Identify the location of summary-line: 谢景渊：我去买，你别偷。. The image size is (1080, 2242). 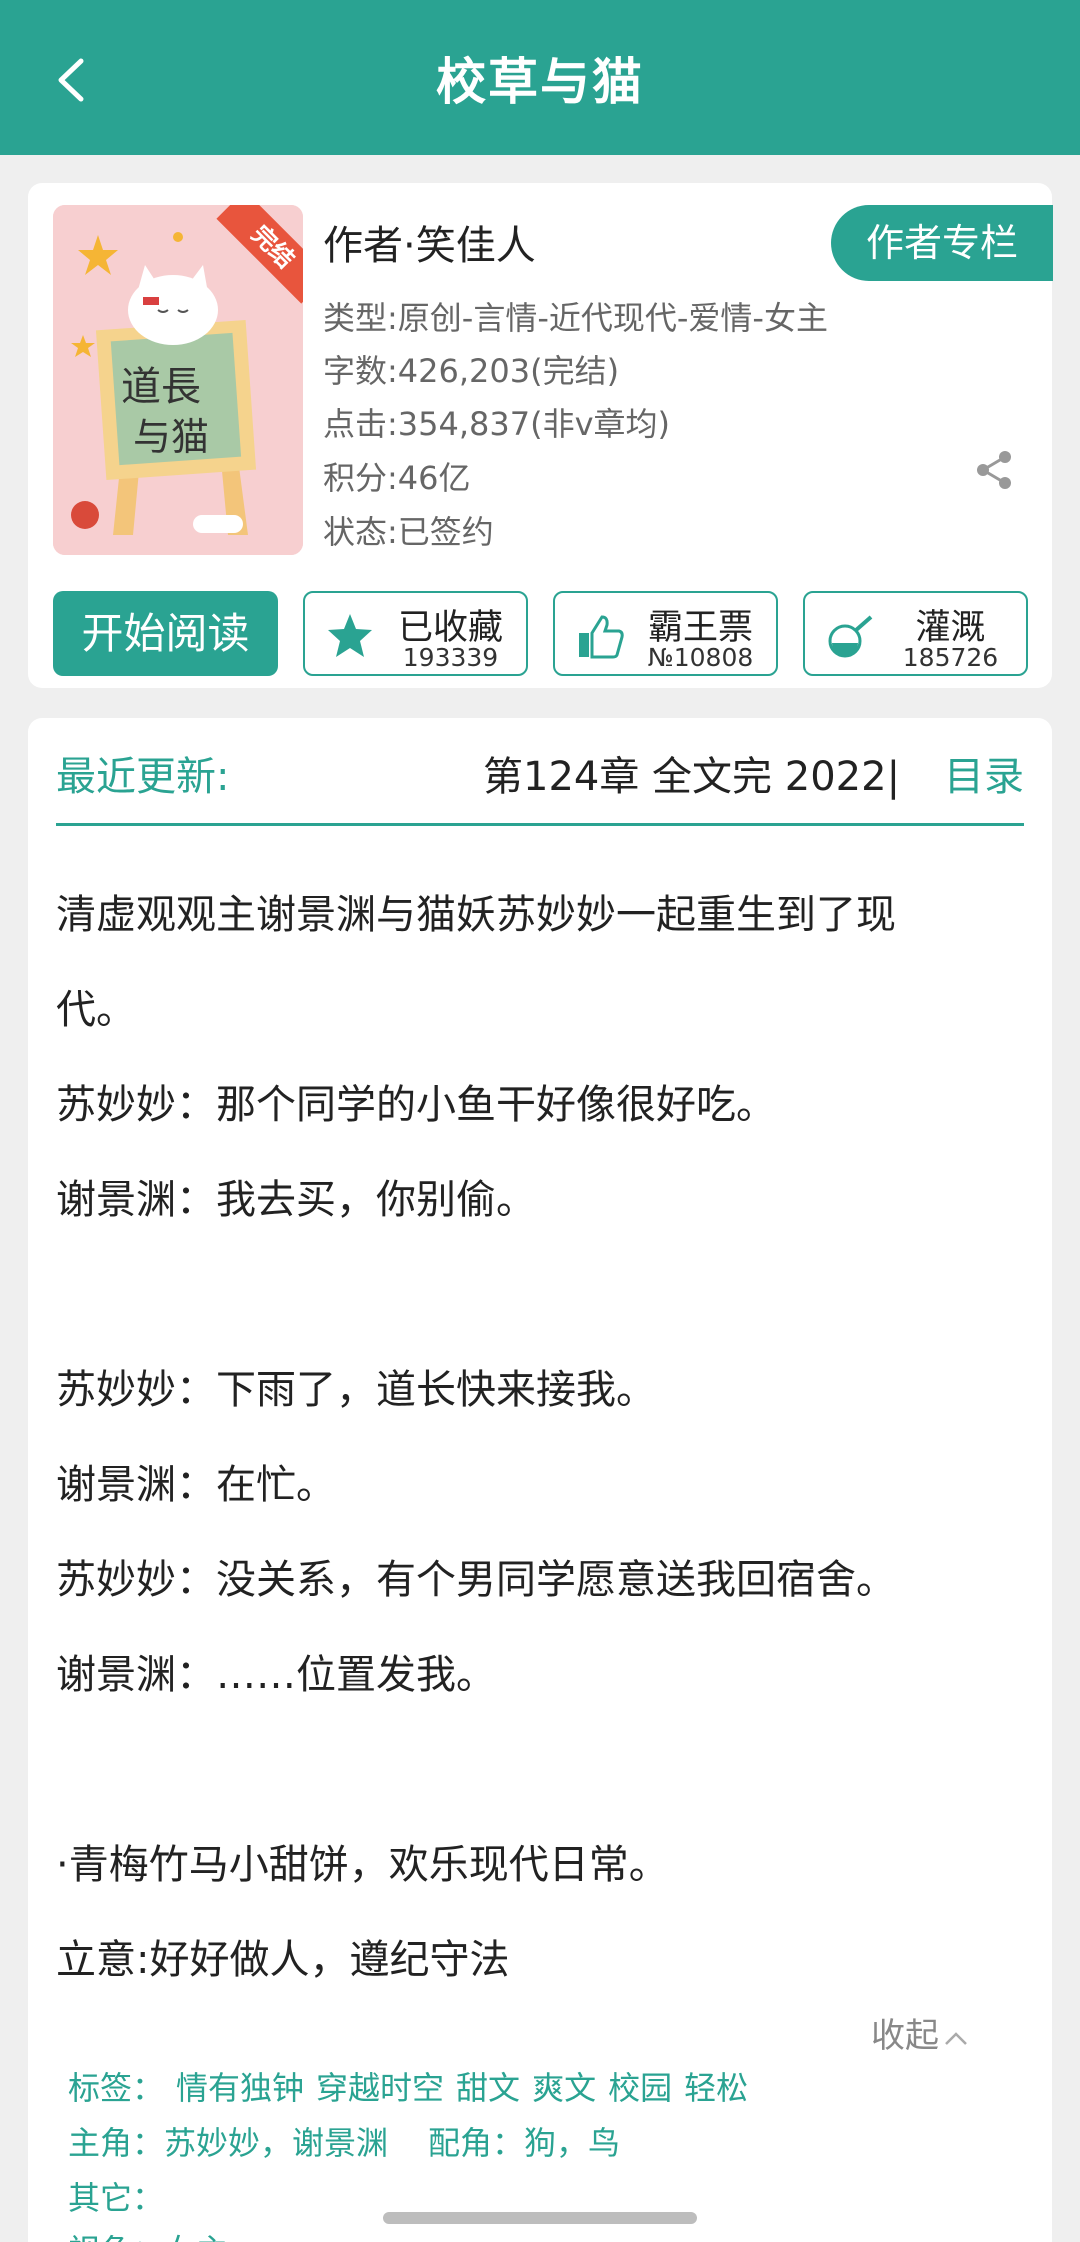
(296, 1200).